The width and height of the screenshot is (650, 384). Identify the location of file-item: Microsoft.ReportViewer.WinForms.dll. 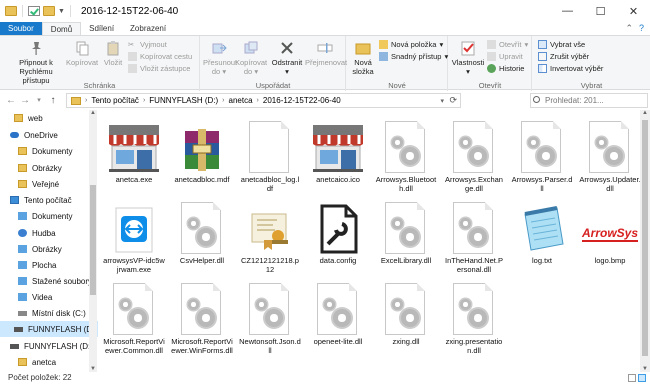
(202, 316).